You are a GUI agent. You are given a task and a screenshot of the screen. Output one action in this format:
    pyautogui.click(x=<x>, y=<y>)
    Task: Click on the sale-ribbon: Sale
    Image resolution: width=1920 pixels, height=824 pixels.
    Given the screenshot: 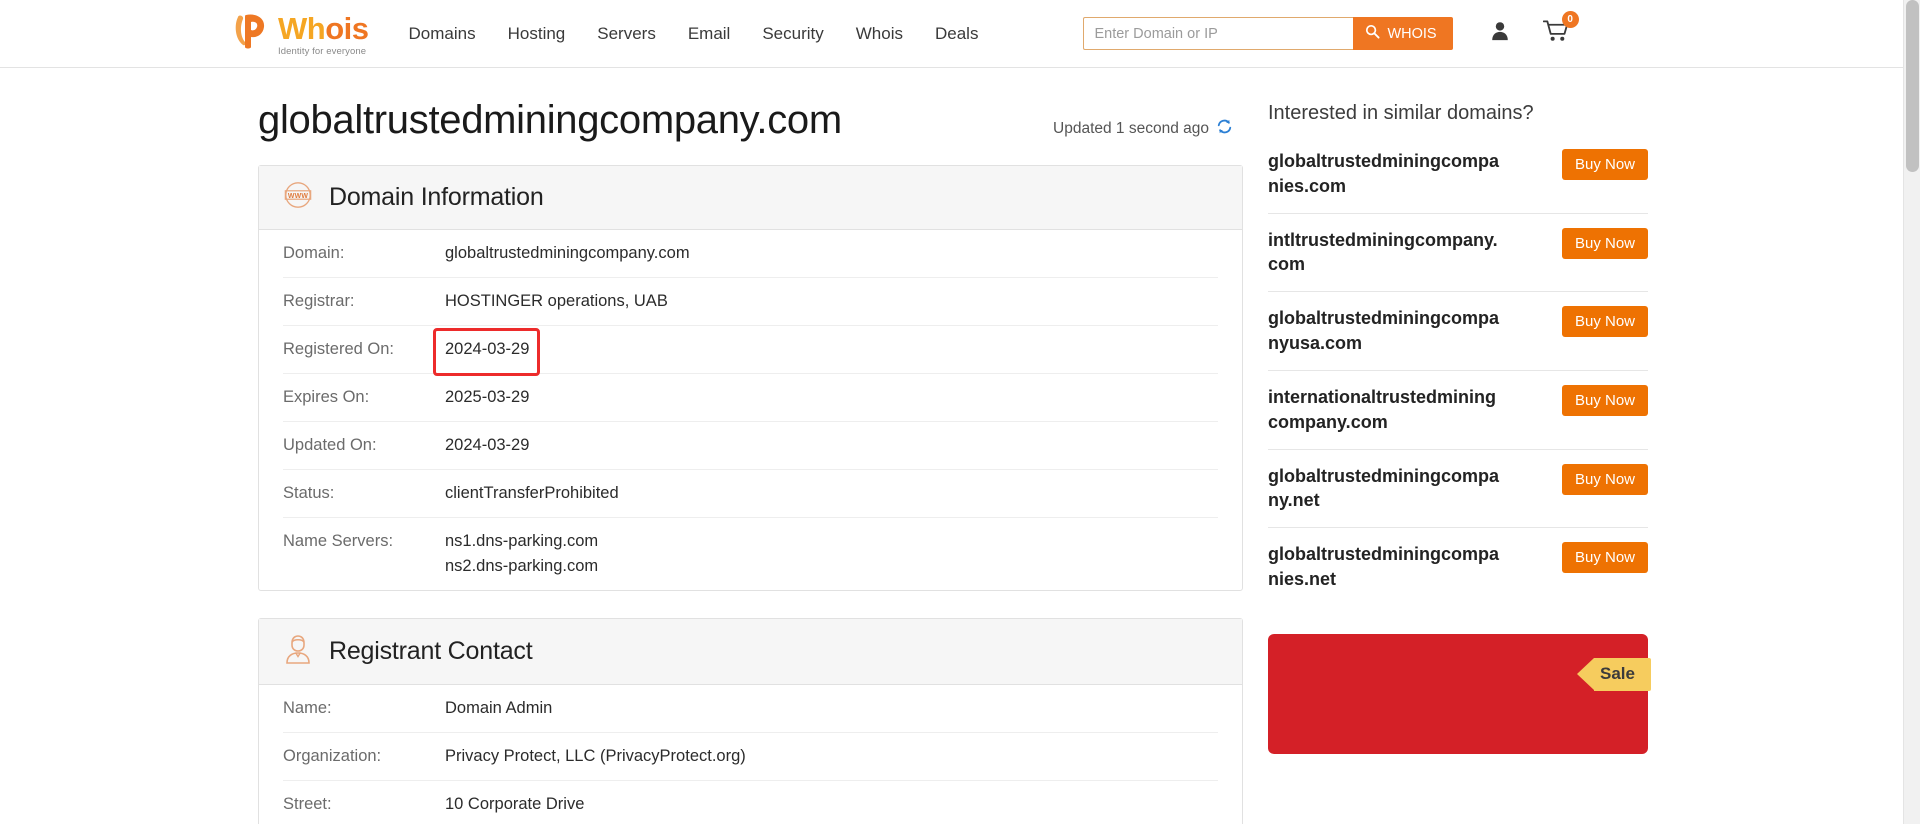 What is the action you would take?
    pyautogui.click(x=1614, y=674)
    